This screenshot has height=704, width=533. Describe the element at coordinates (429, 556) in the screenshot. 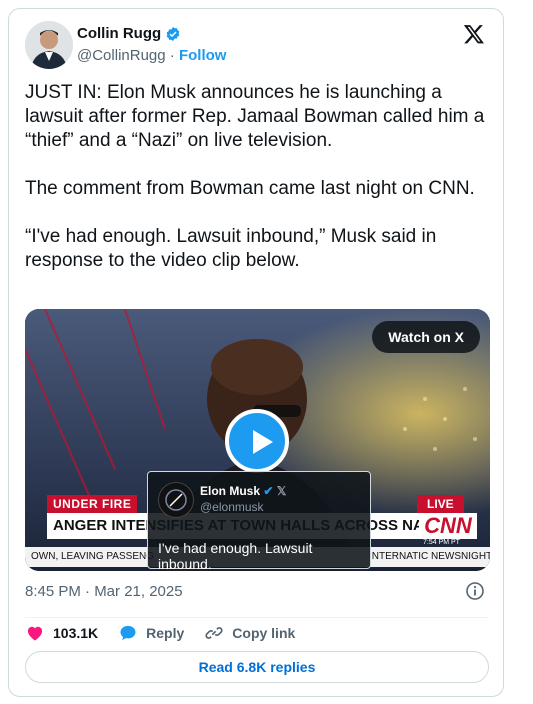

I see `ticker-right: INTERNATIC NEWSNIGHT` at that location.